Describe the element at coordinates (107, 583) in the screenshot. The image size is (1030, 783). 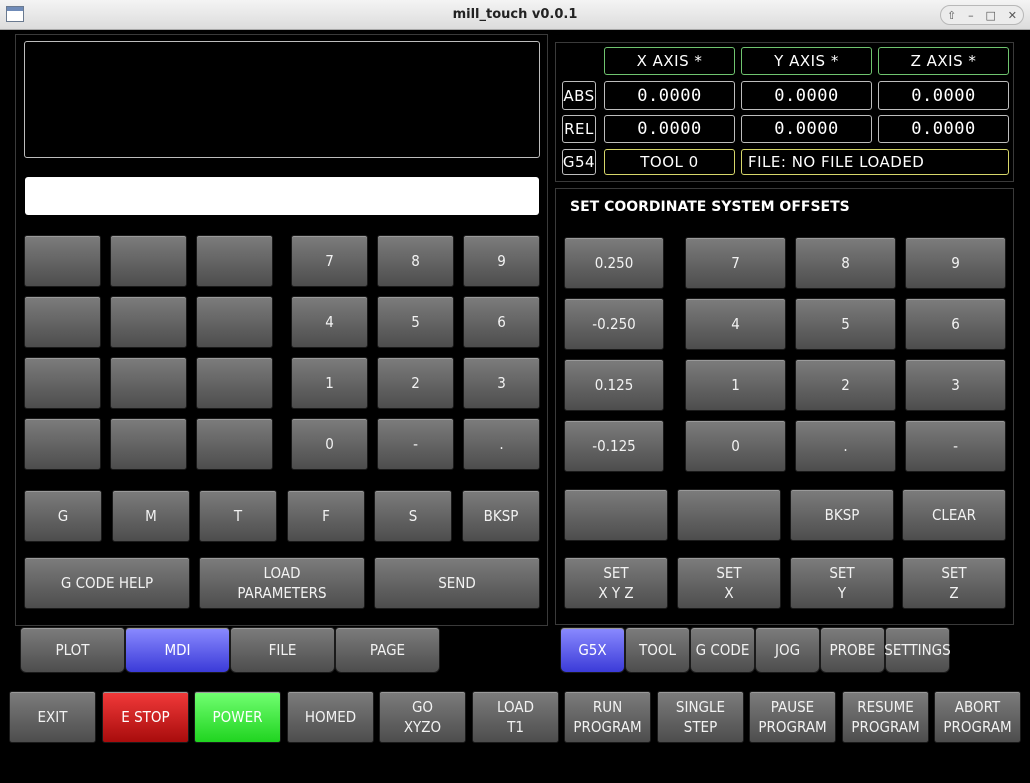
I see `g-code-help-button: G CODE HELP` at that location.